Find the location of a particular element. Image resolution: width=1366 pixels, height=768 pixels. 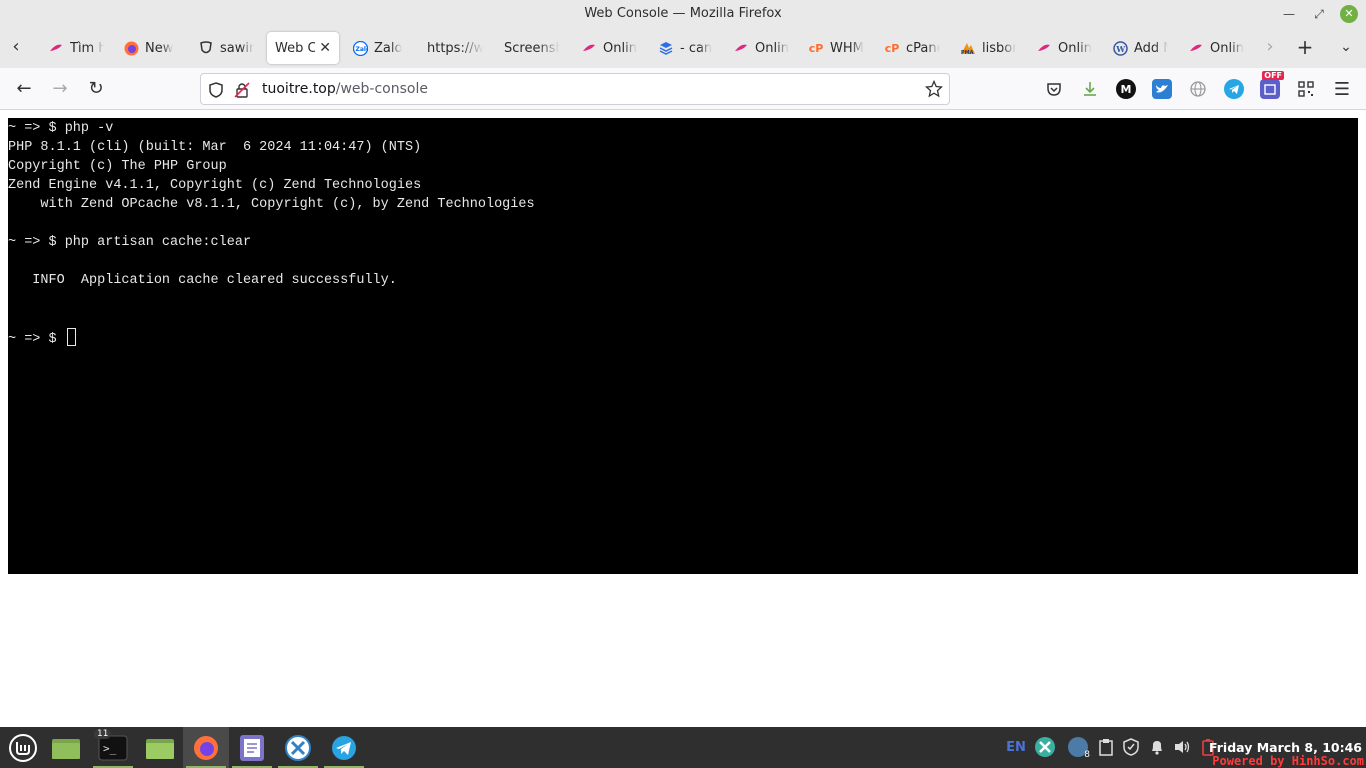

hamburger-menu-icon: ☰ is located at coordinates (1342, 89).